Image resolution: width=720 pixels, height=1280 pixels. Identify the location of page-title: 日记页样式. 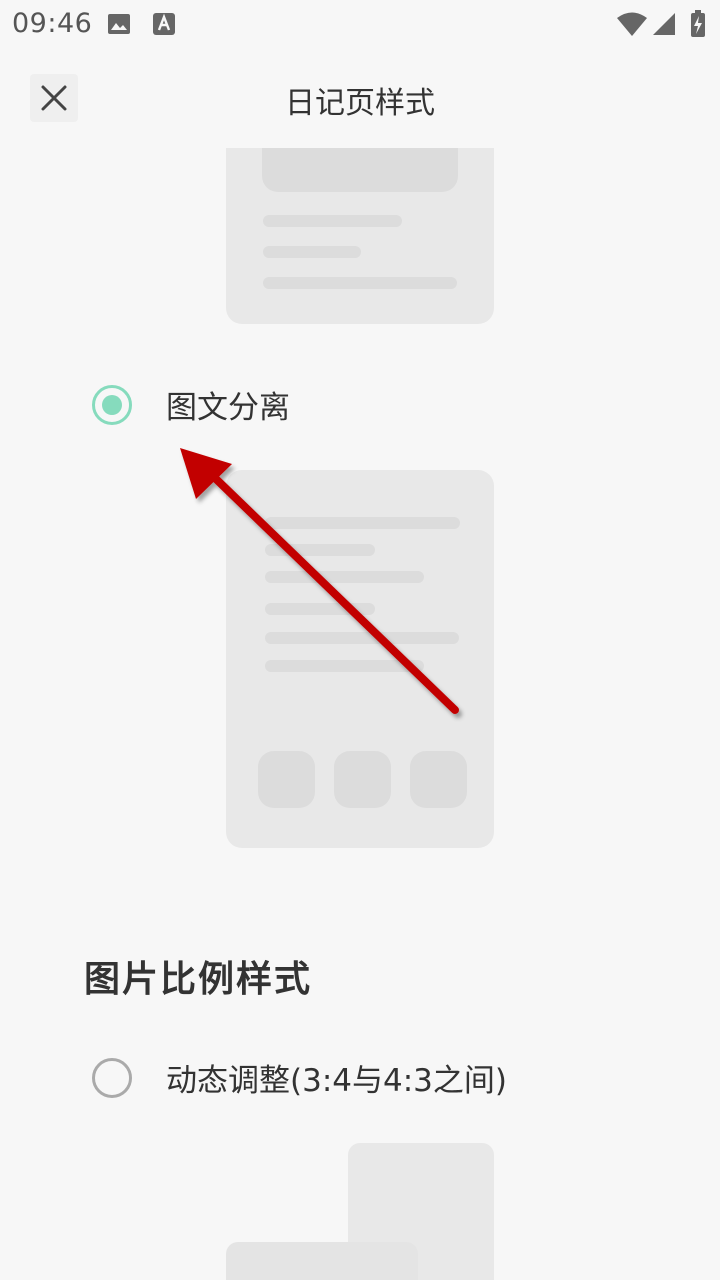
(360, 103).